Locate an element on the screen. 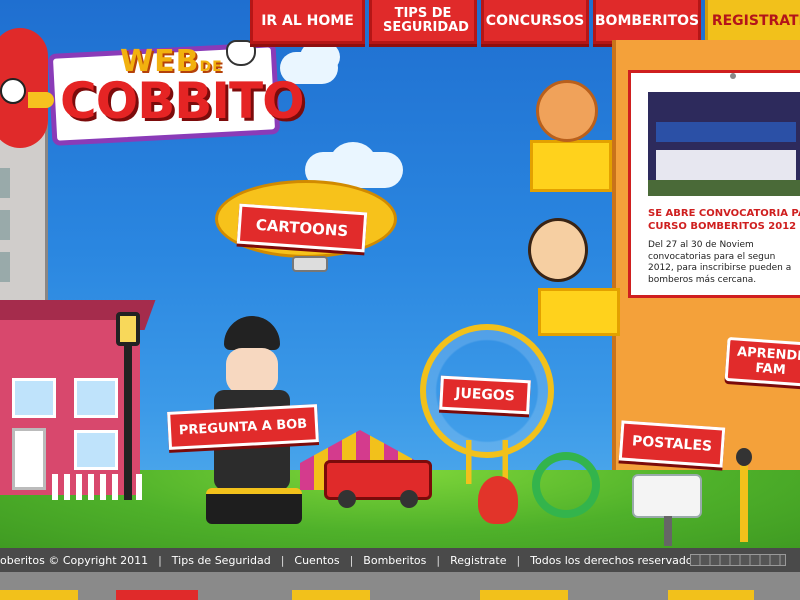 The height and width of the screenshot is (600, 800). snake-character is located at coordinates (566, 485).